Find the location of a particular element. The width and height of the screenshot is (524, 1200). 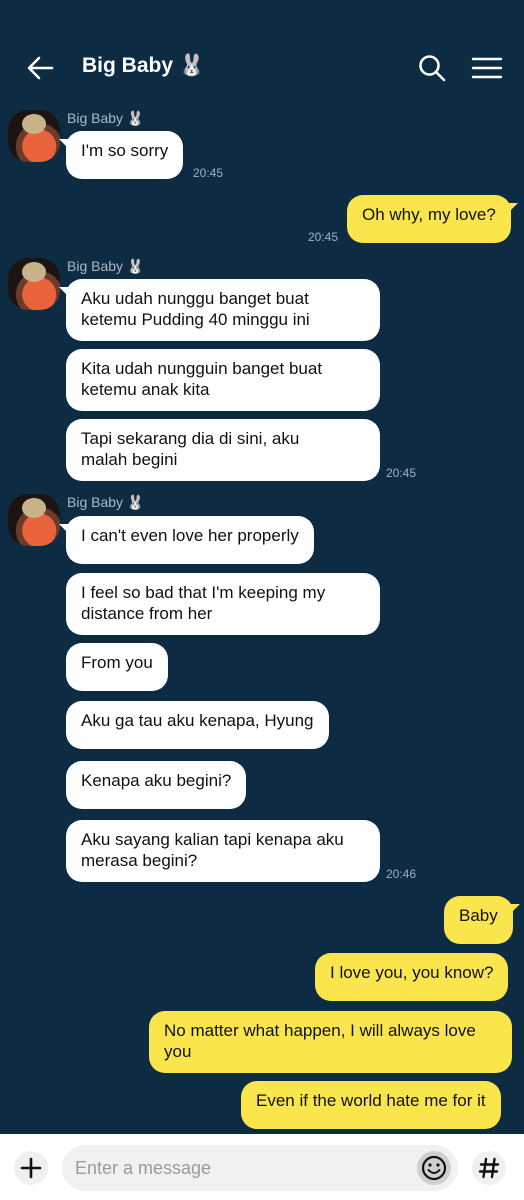

incoming-message-bubble: I'm so sorry is located at coordinates (121, 155).